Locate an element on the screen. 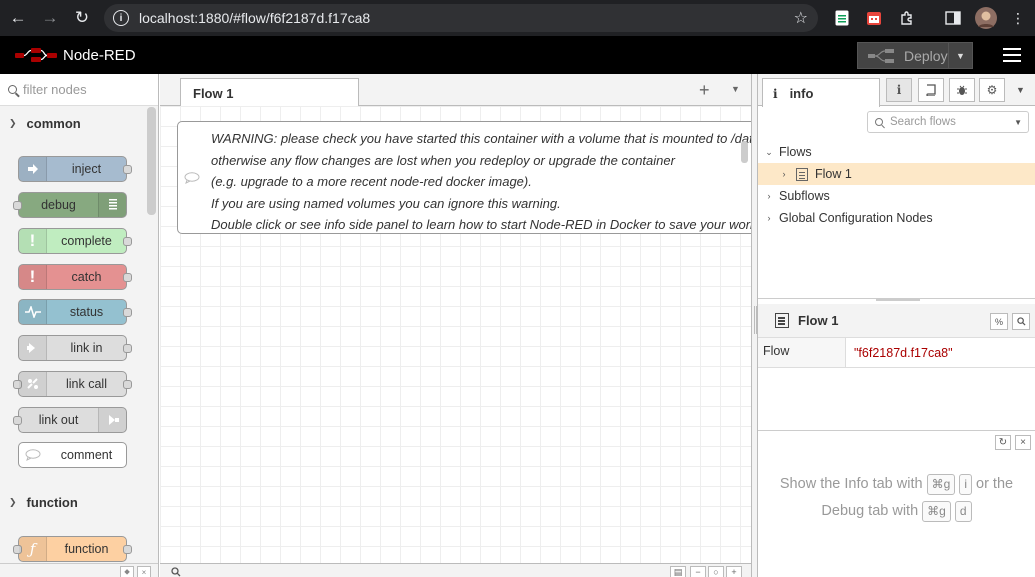 The height and width of the screenshot is (577, 1035). app-header: Node-RED Deploy ▼ is located at coordinates (517, 55).